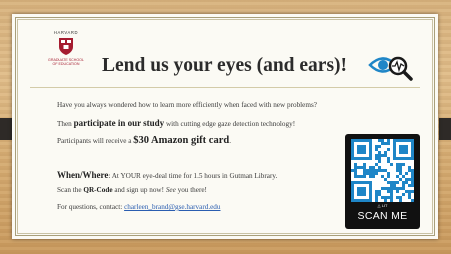 This screenshot has height=254, width=451. What do you see at coordinates (91, 207) in the screenshot?
I see `contact-prefix: For questions, contact:` at bounding box center [91, 207].